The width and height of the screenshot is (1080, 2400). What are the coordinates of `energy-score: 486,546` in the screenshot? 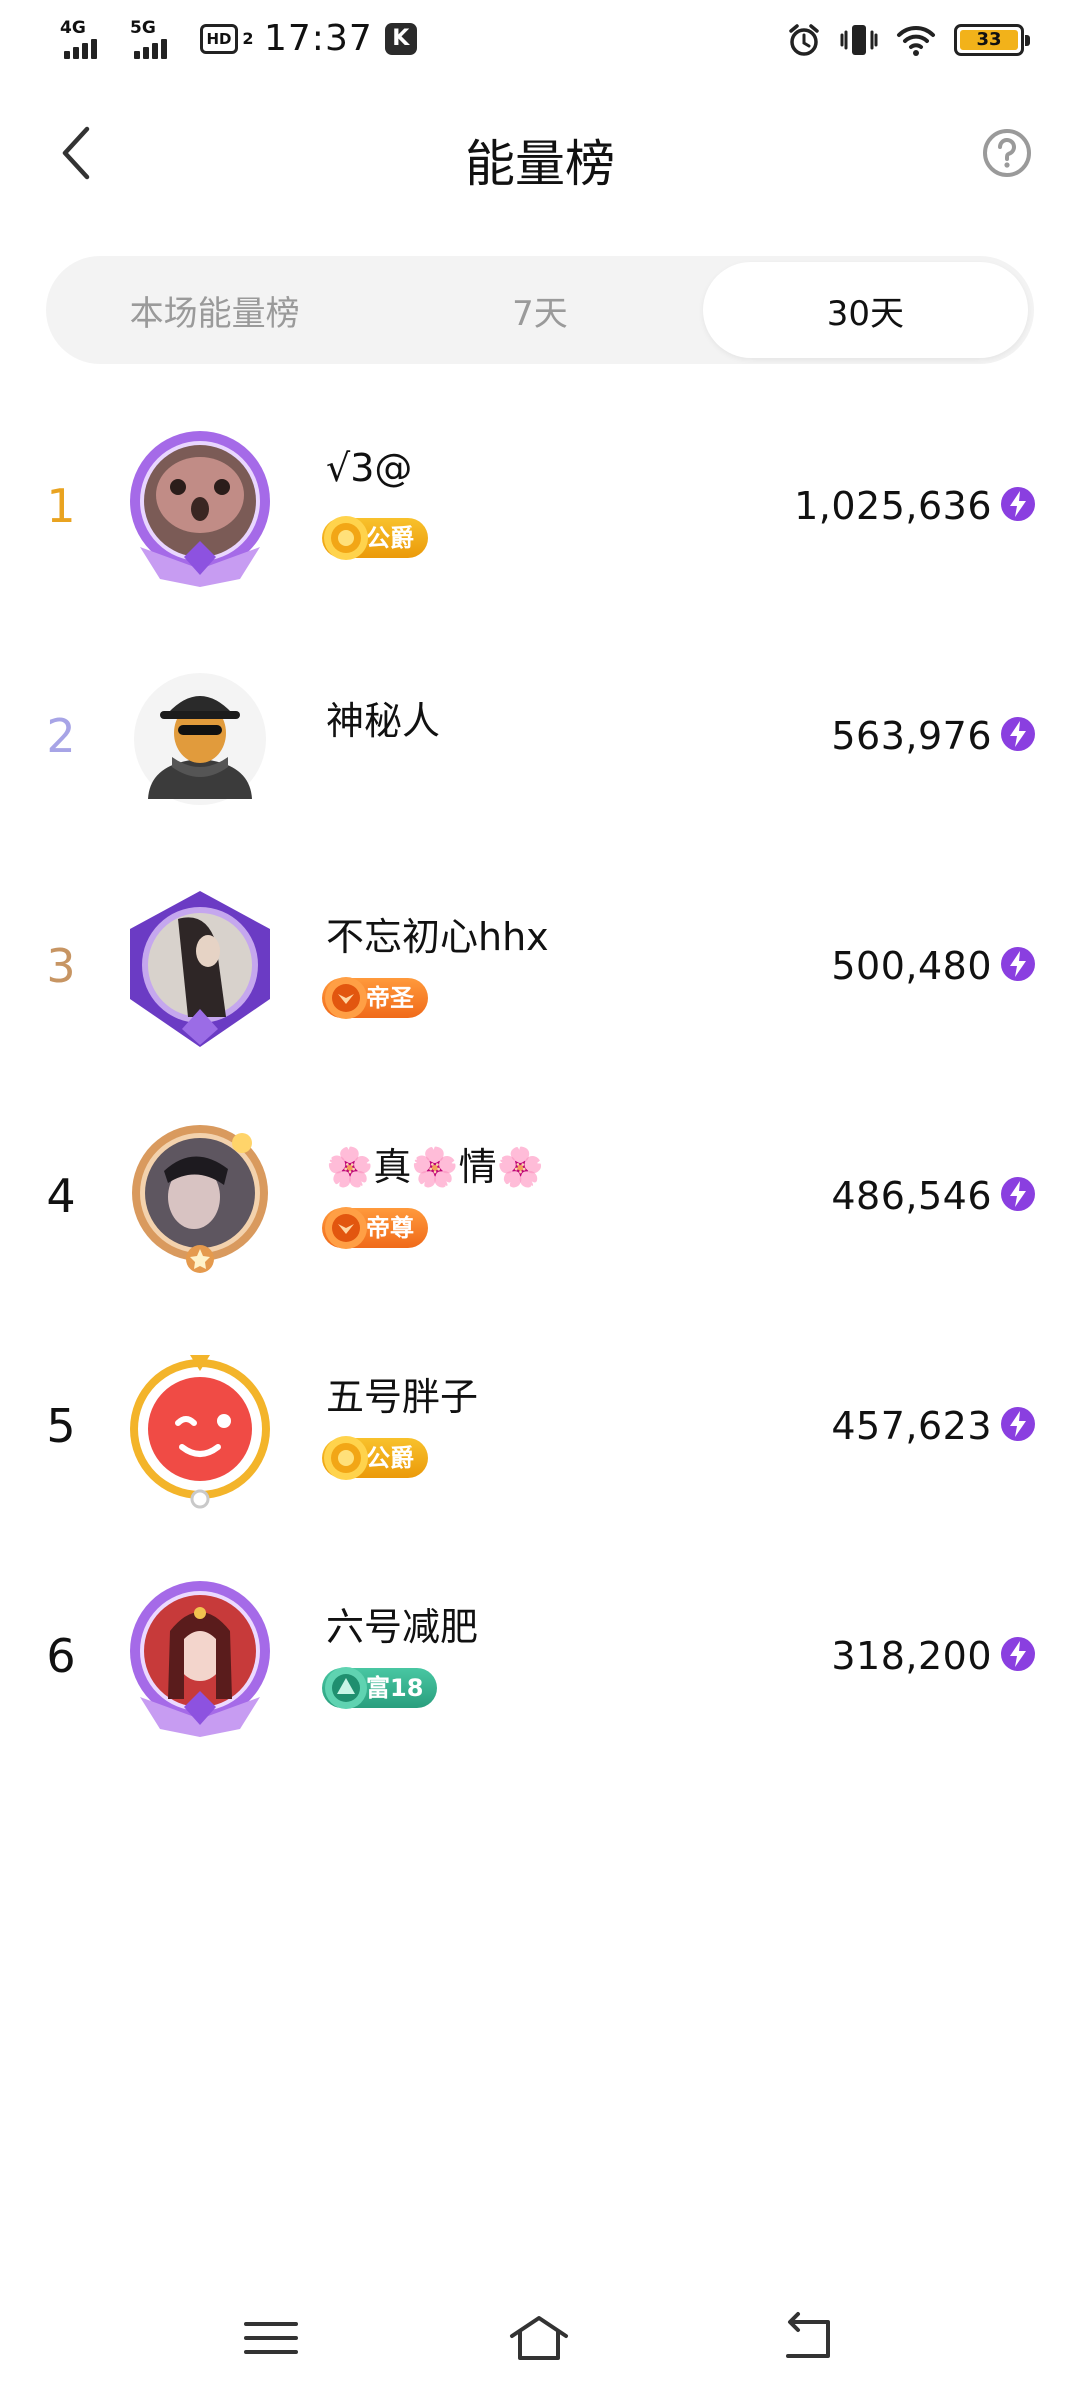 It's located at (911, 1196).